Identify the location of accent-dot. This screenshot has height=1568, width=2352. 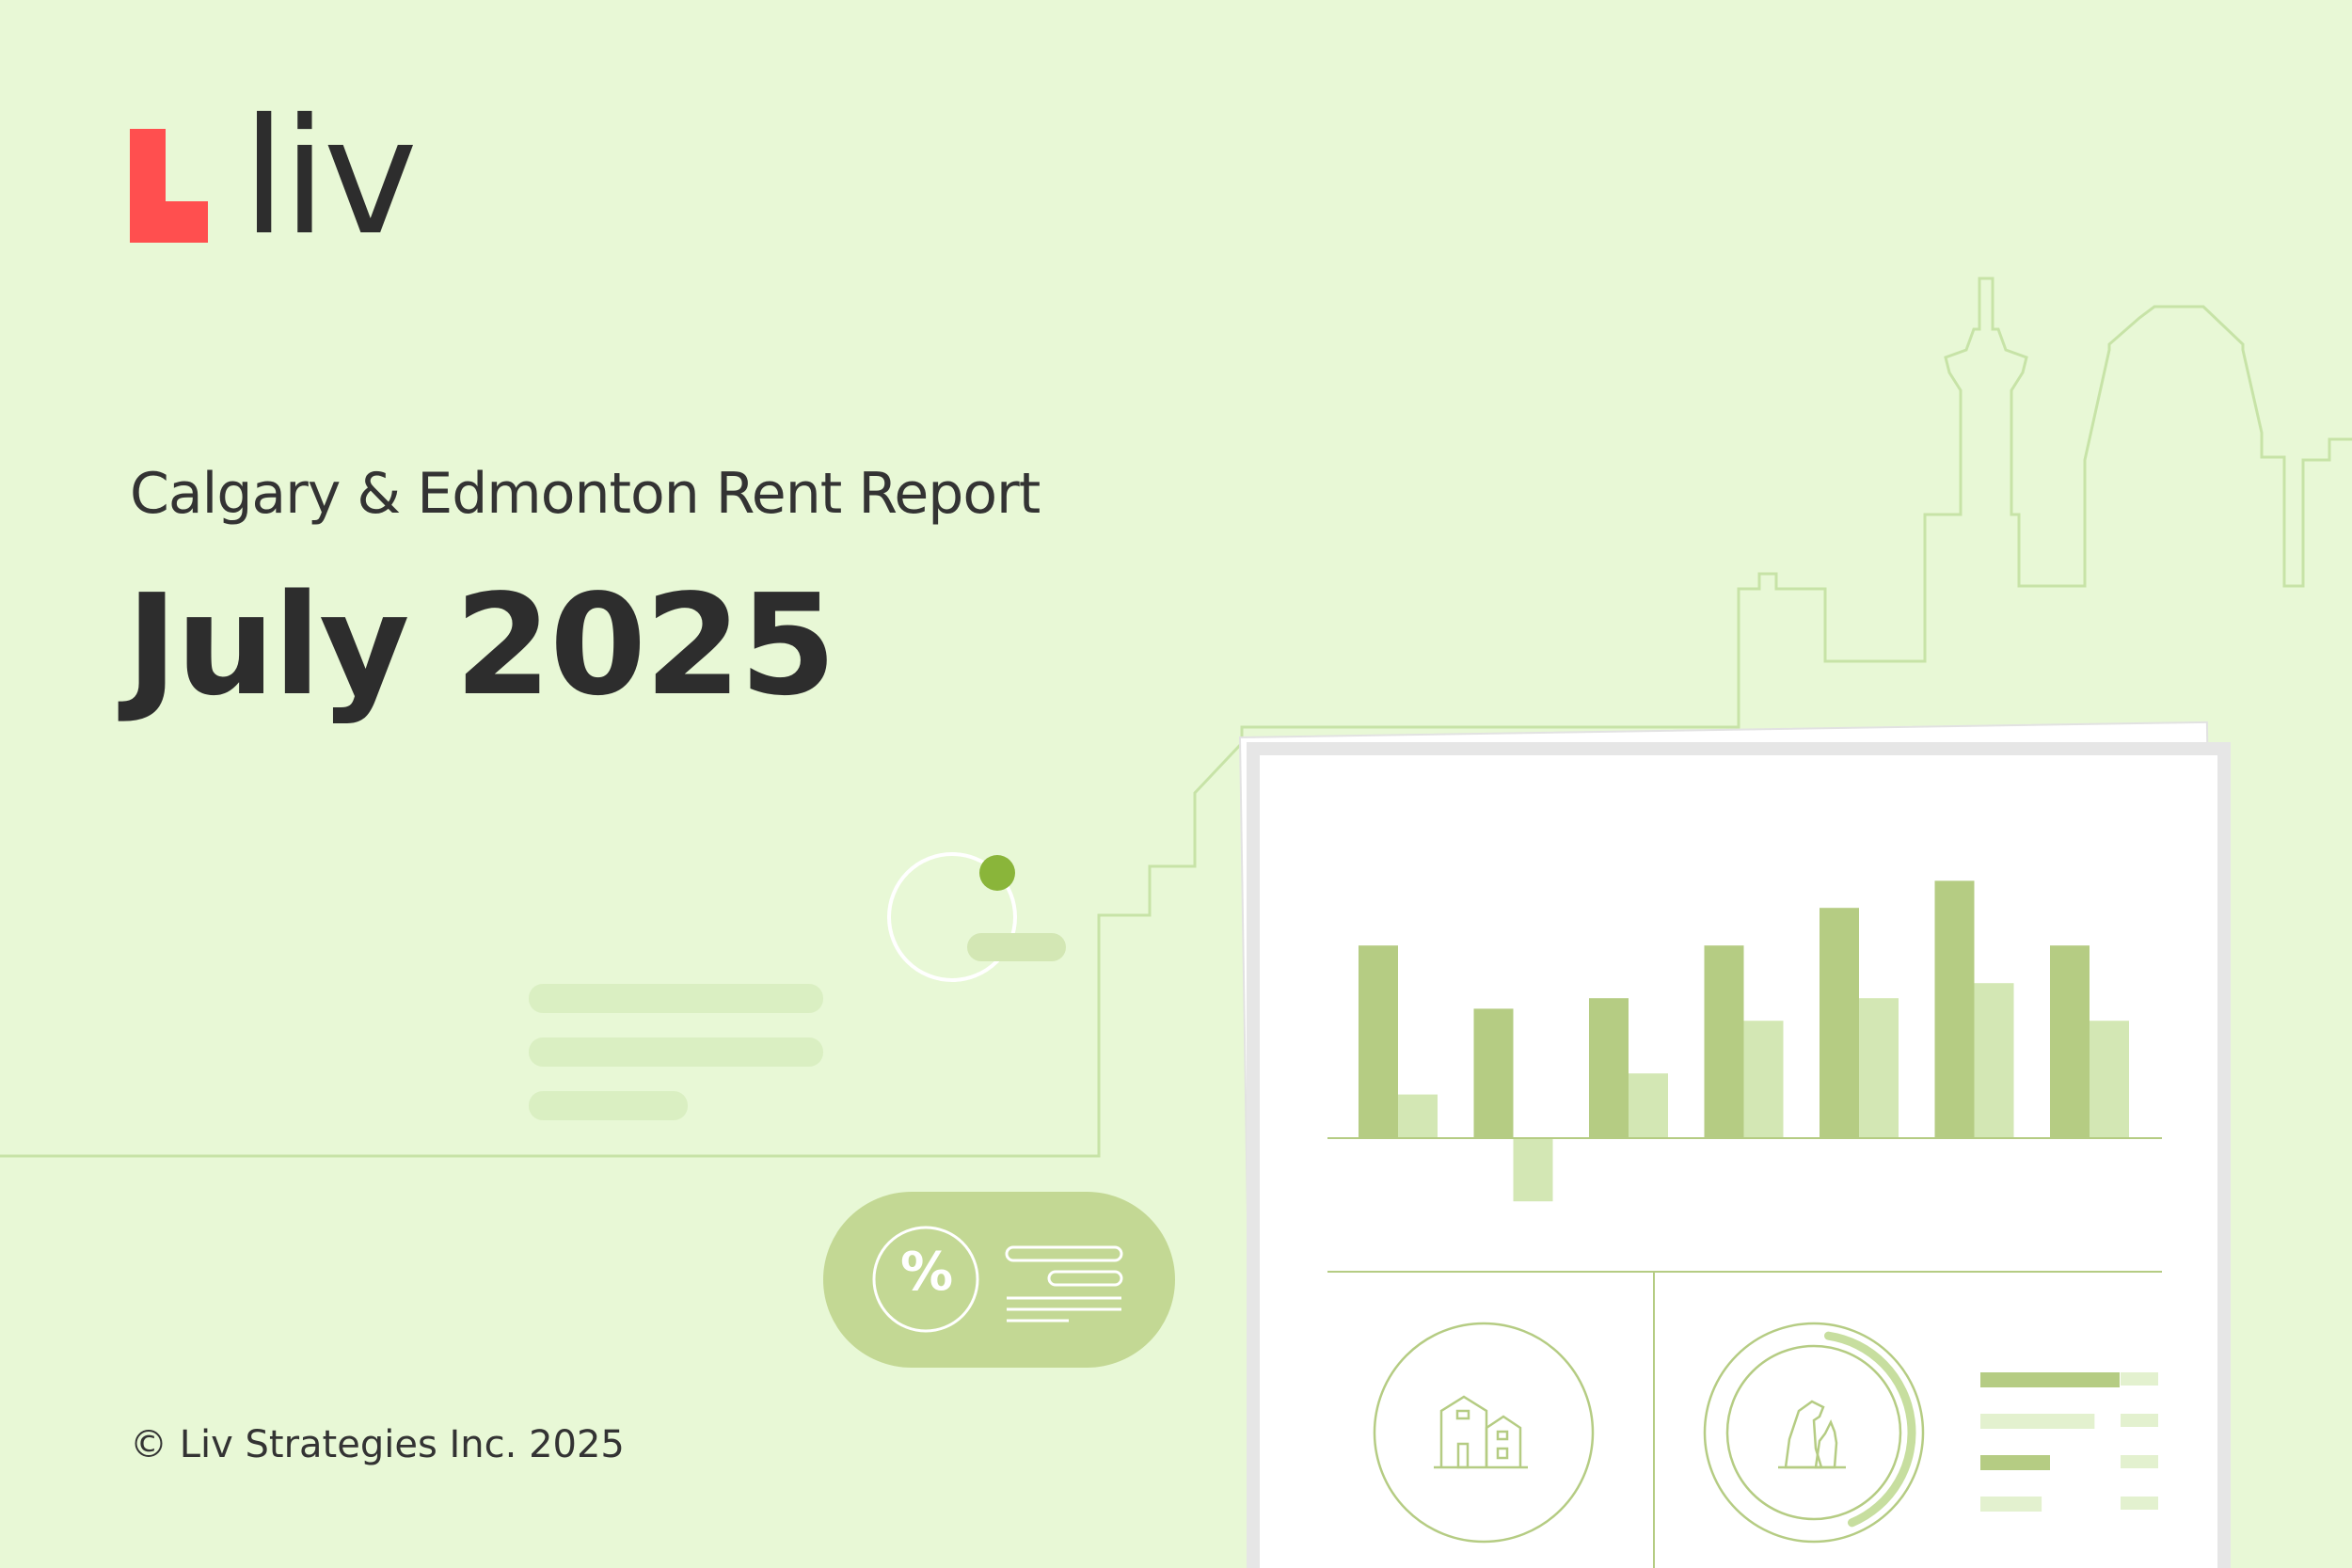
(997, 873).